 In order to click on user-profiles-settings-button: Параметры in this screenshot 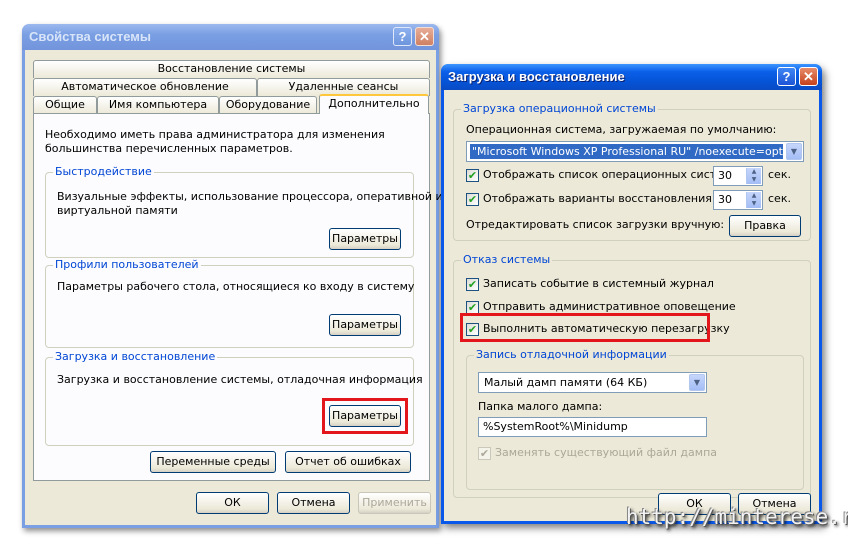, I will do `click(365, 325)`.